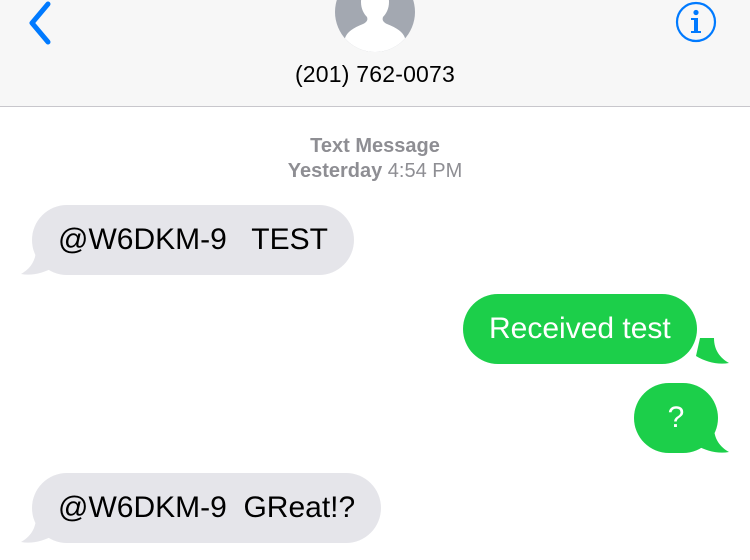 Image resolution: width=750 pixels, height=560 pixels. I want to click on info-icon, so click(696, 22).